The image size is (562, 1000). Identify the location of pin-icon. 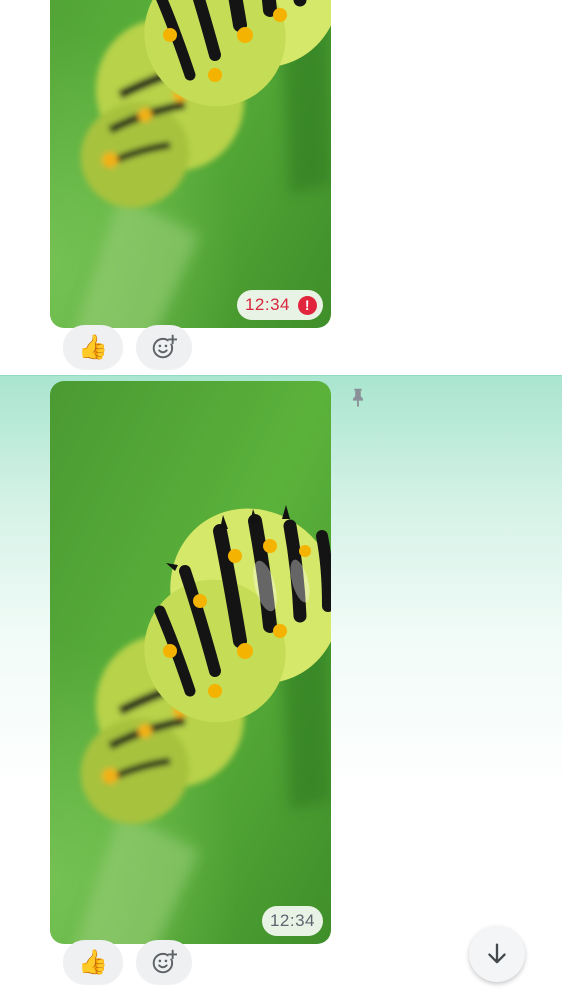
(358, 398).